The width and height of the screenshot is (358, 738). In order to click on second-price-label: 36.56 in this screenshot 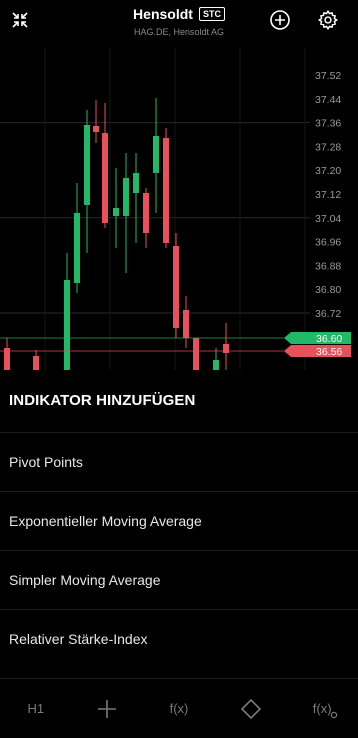, I will do `click(329, 352)`.